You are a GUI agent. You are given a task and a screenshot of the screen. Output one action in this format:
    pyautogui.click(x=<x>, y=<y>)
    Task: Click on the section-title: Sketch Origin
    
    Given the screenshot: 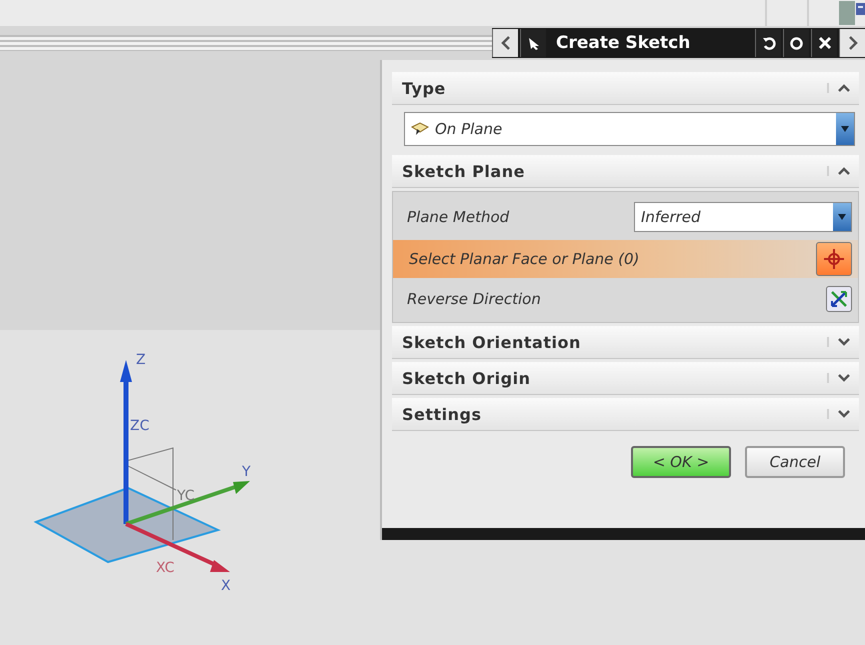 What is the action you would take?
    pyautogui.click(x=466, y=378)
    